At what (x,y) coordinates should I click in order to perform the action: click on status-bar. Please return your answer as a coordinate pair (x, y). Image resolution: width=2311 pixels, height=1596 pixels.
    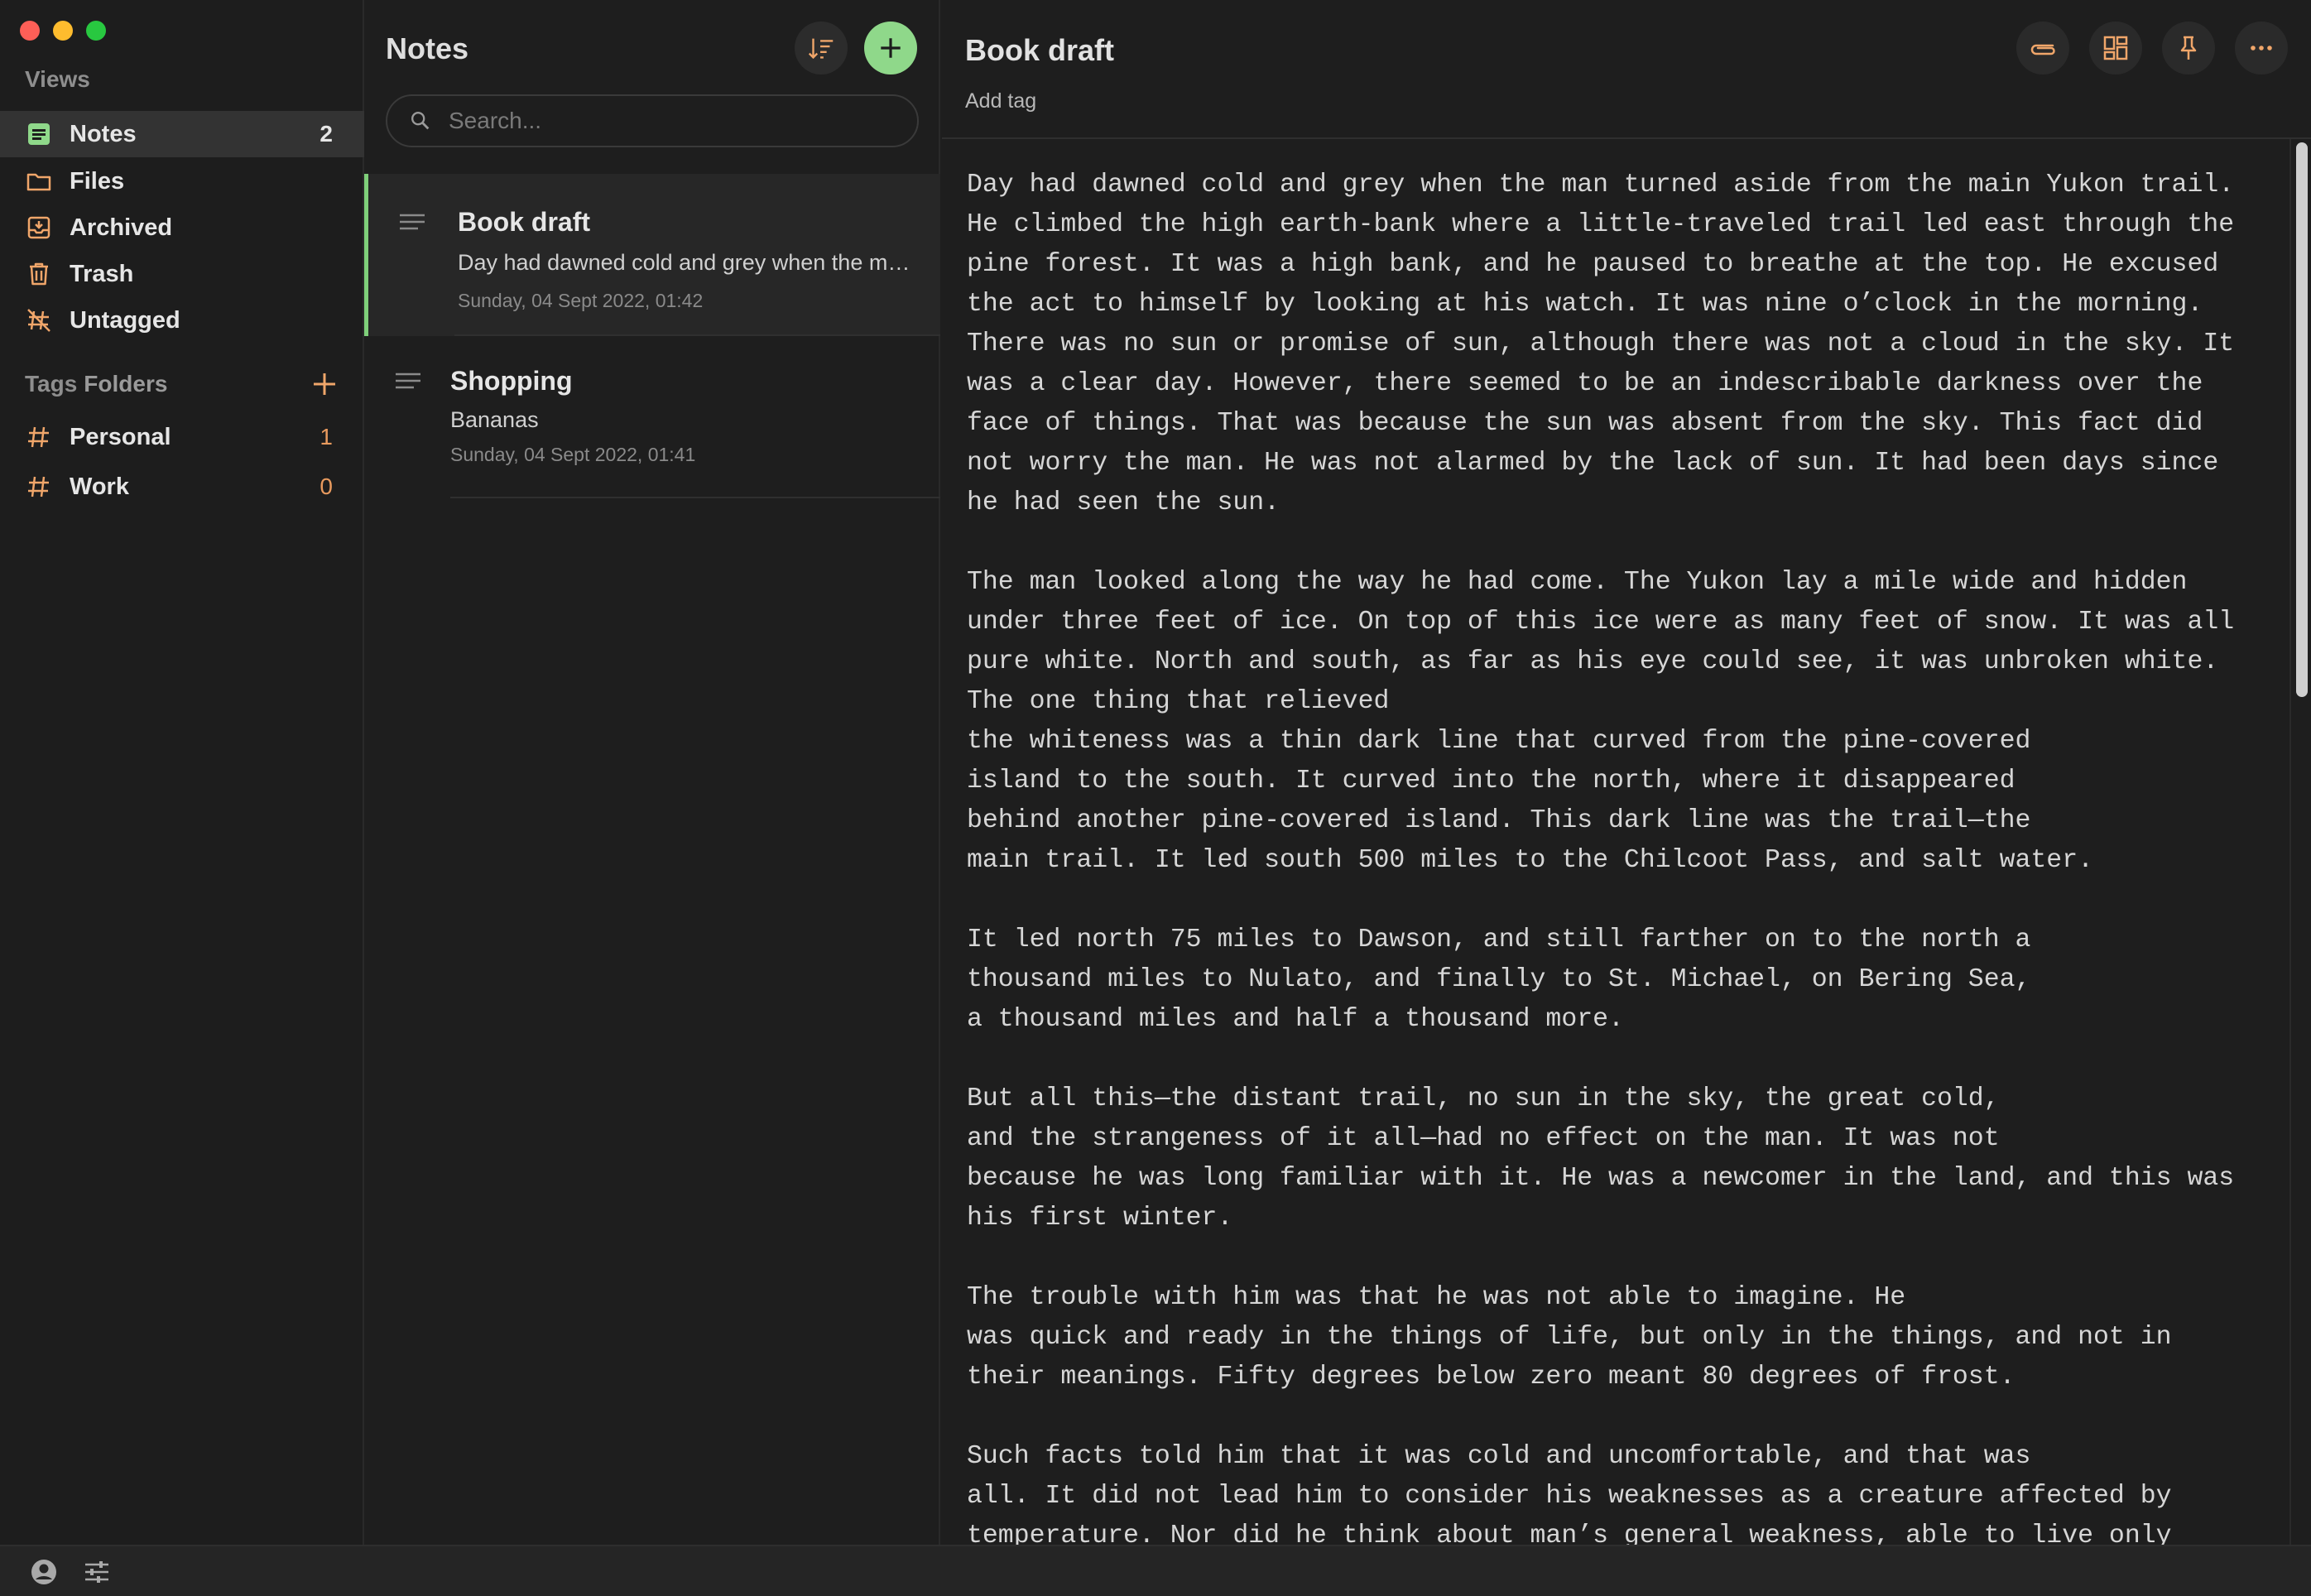
    Looking at the image, I should click on (1155, 1570).